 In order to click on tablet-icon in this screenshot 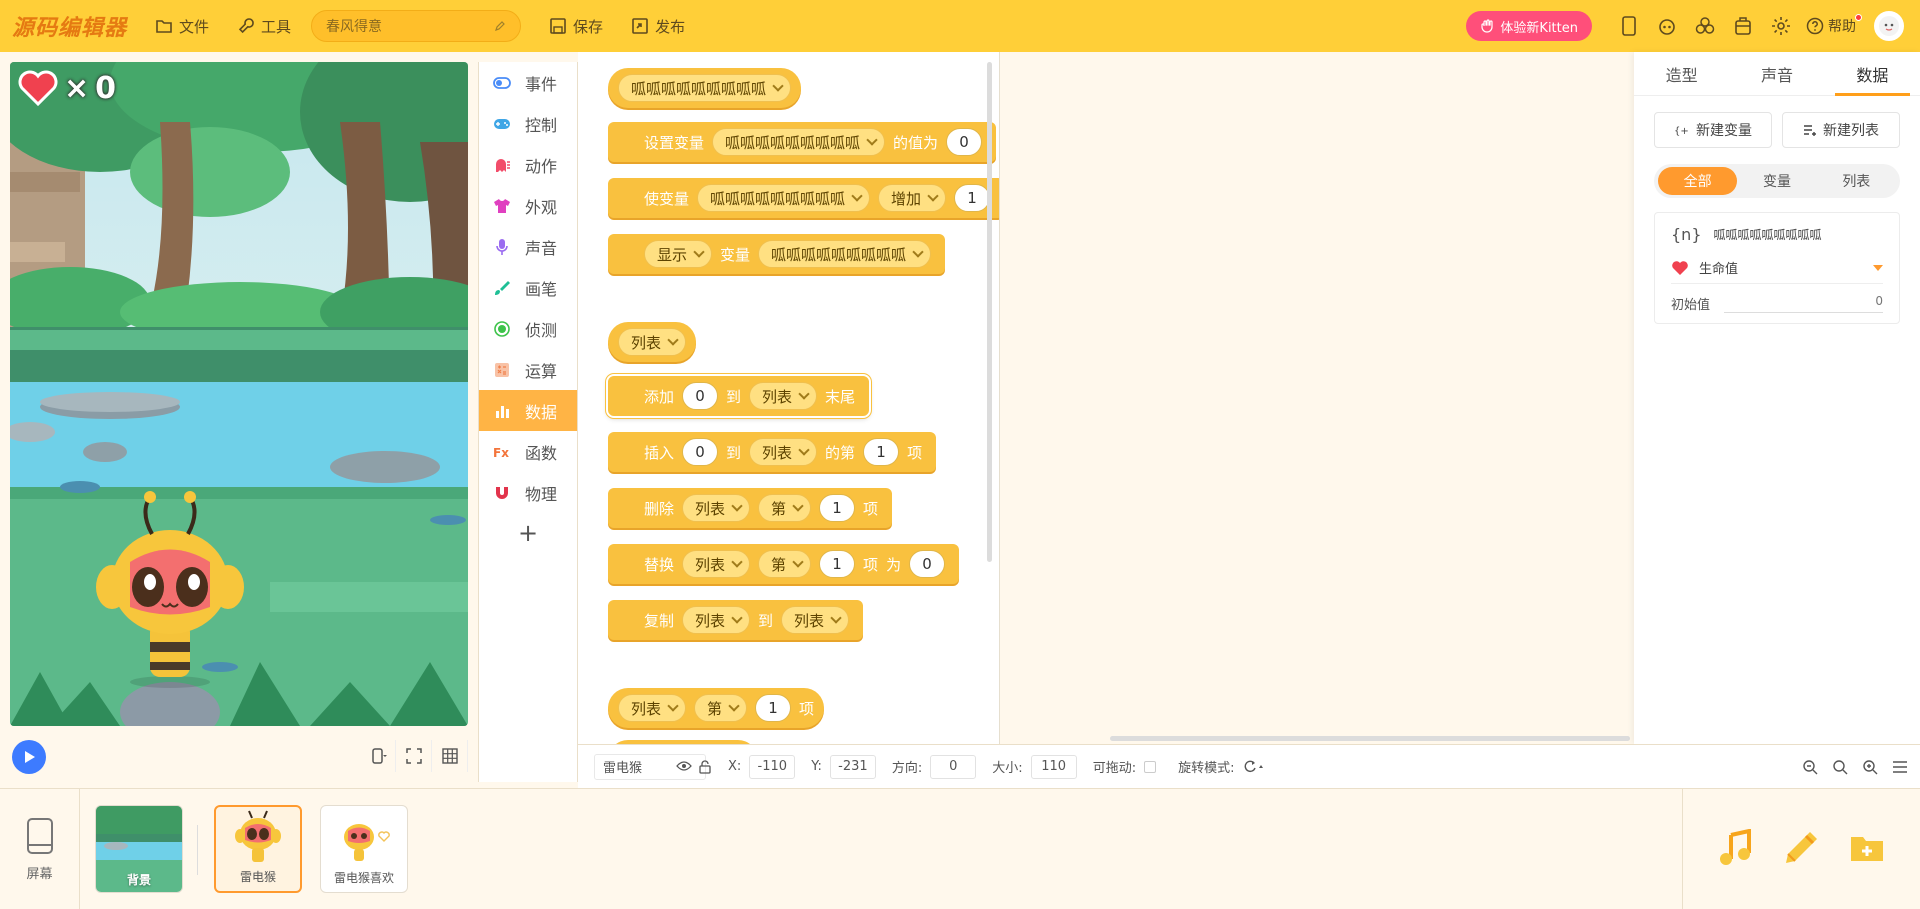, I will do `click(1629, 26)`.